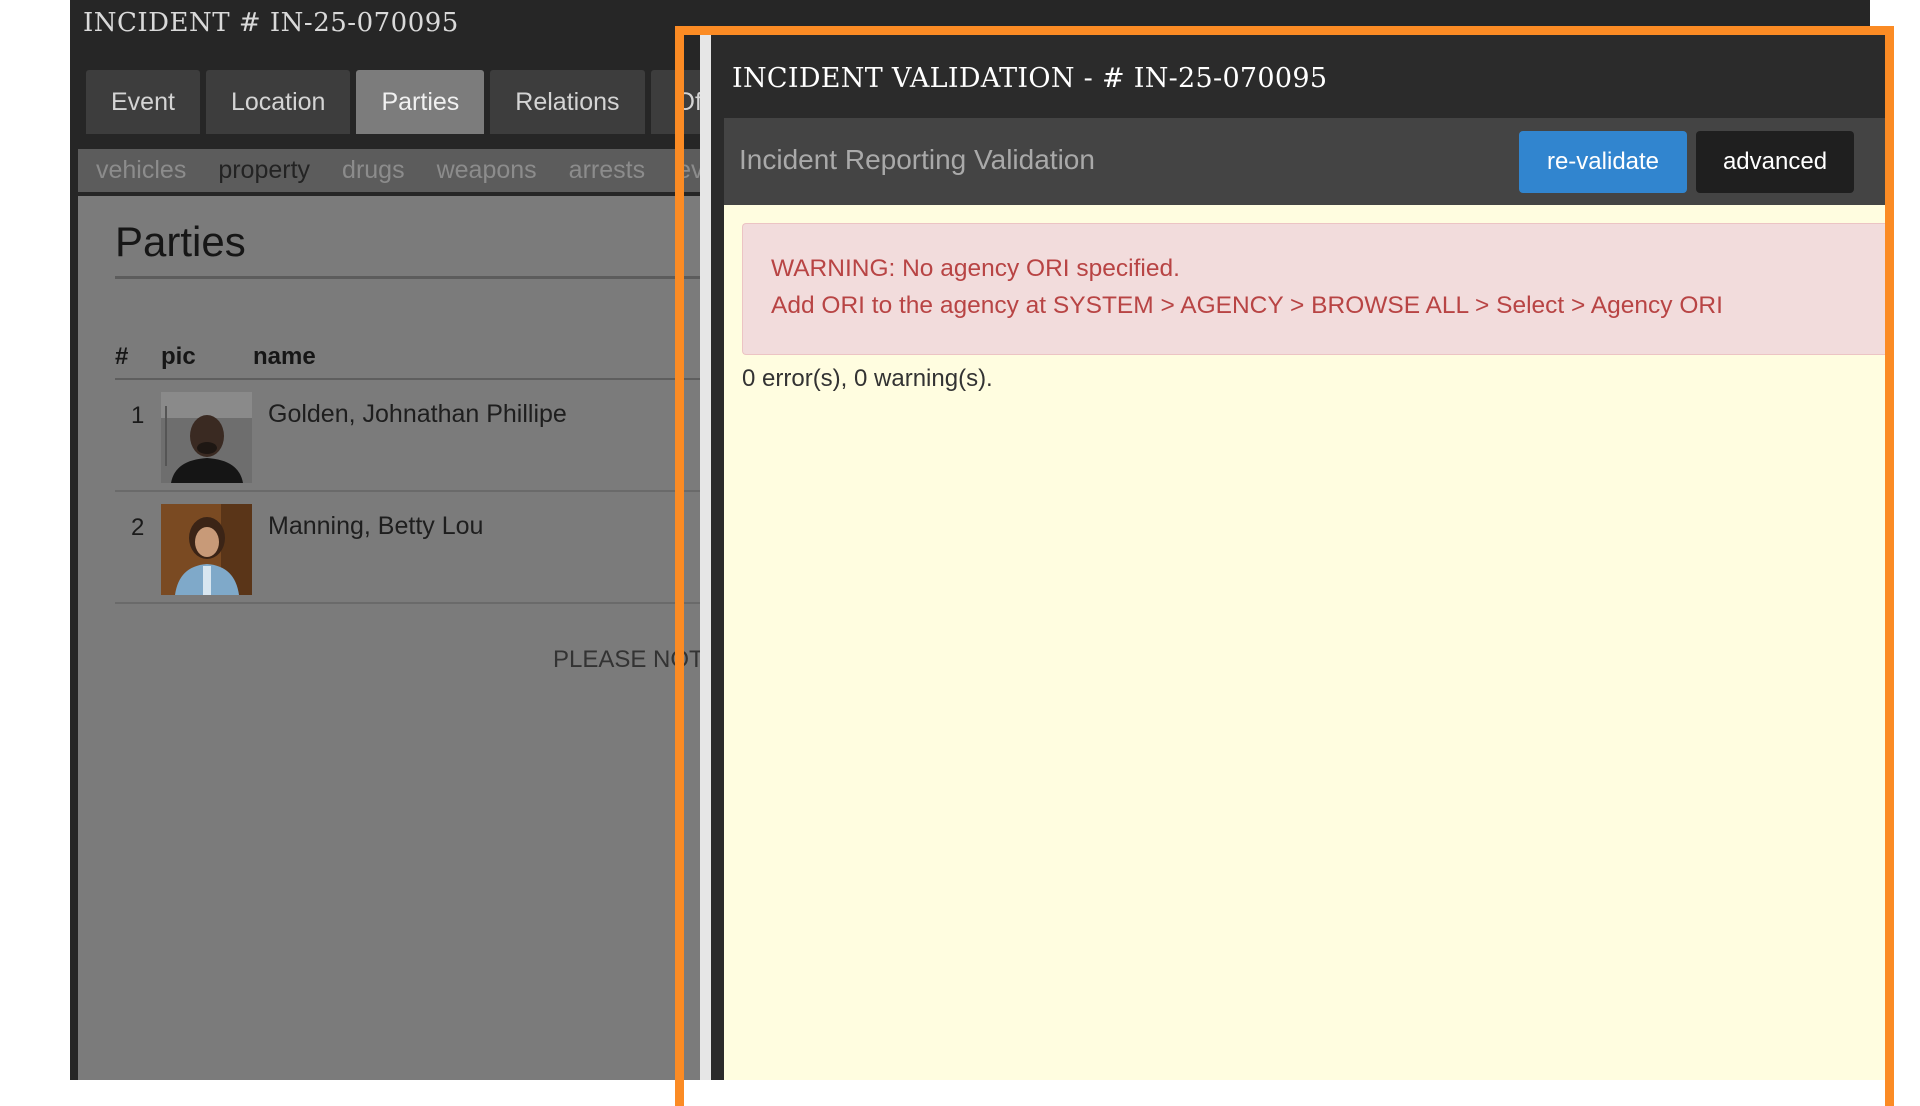 The image size is (1920, 1106). Describe the element at coordinates (417, 414) in the screenshot. I see `party-name: Golden, Johnathan Phillipe` at that location.